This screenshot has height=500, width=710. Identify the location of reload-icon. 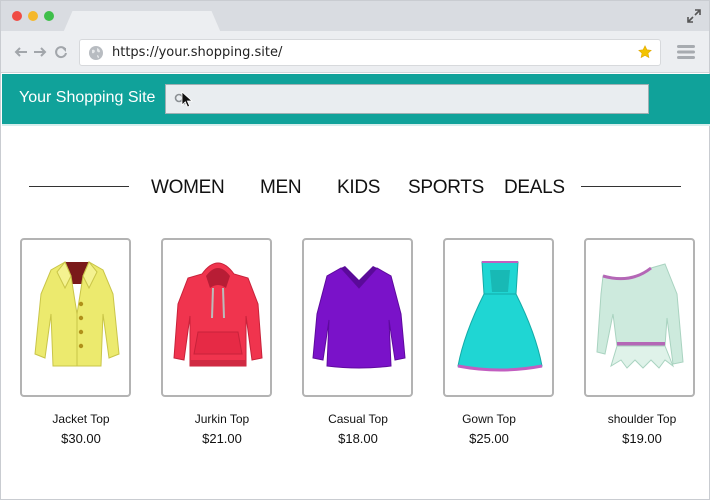
(61, 52).